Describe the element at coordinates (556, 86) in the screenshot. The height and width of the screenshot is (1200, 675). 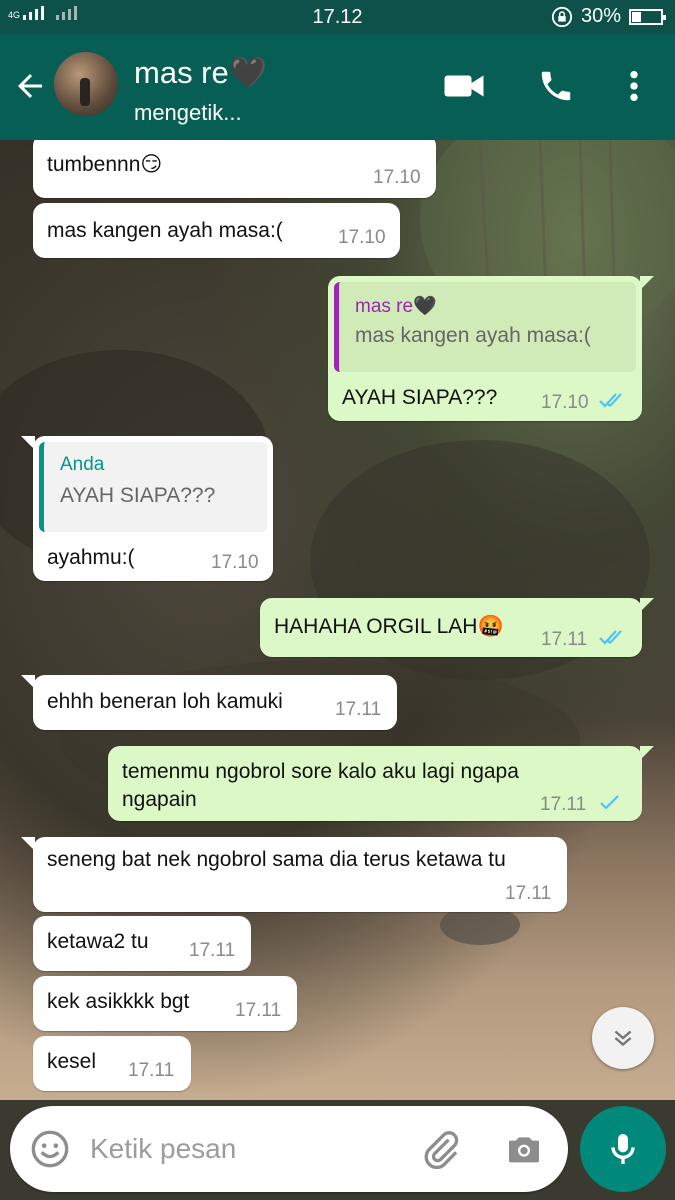
I see `phone-icon` at that location.